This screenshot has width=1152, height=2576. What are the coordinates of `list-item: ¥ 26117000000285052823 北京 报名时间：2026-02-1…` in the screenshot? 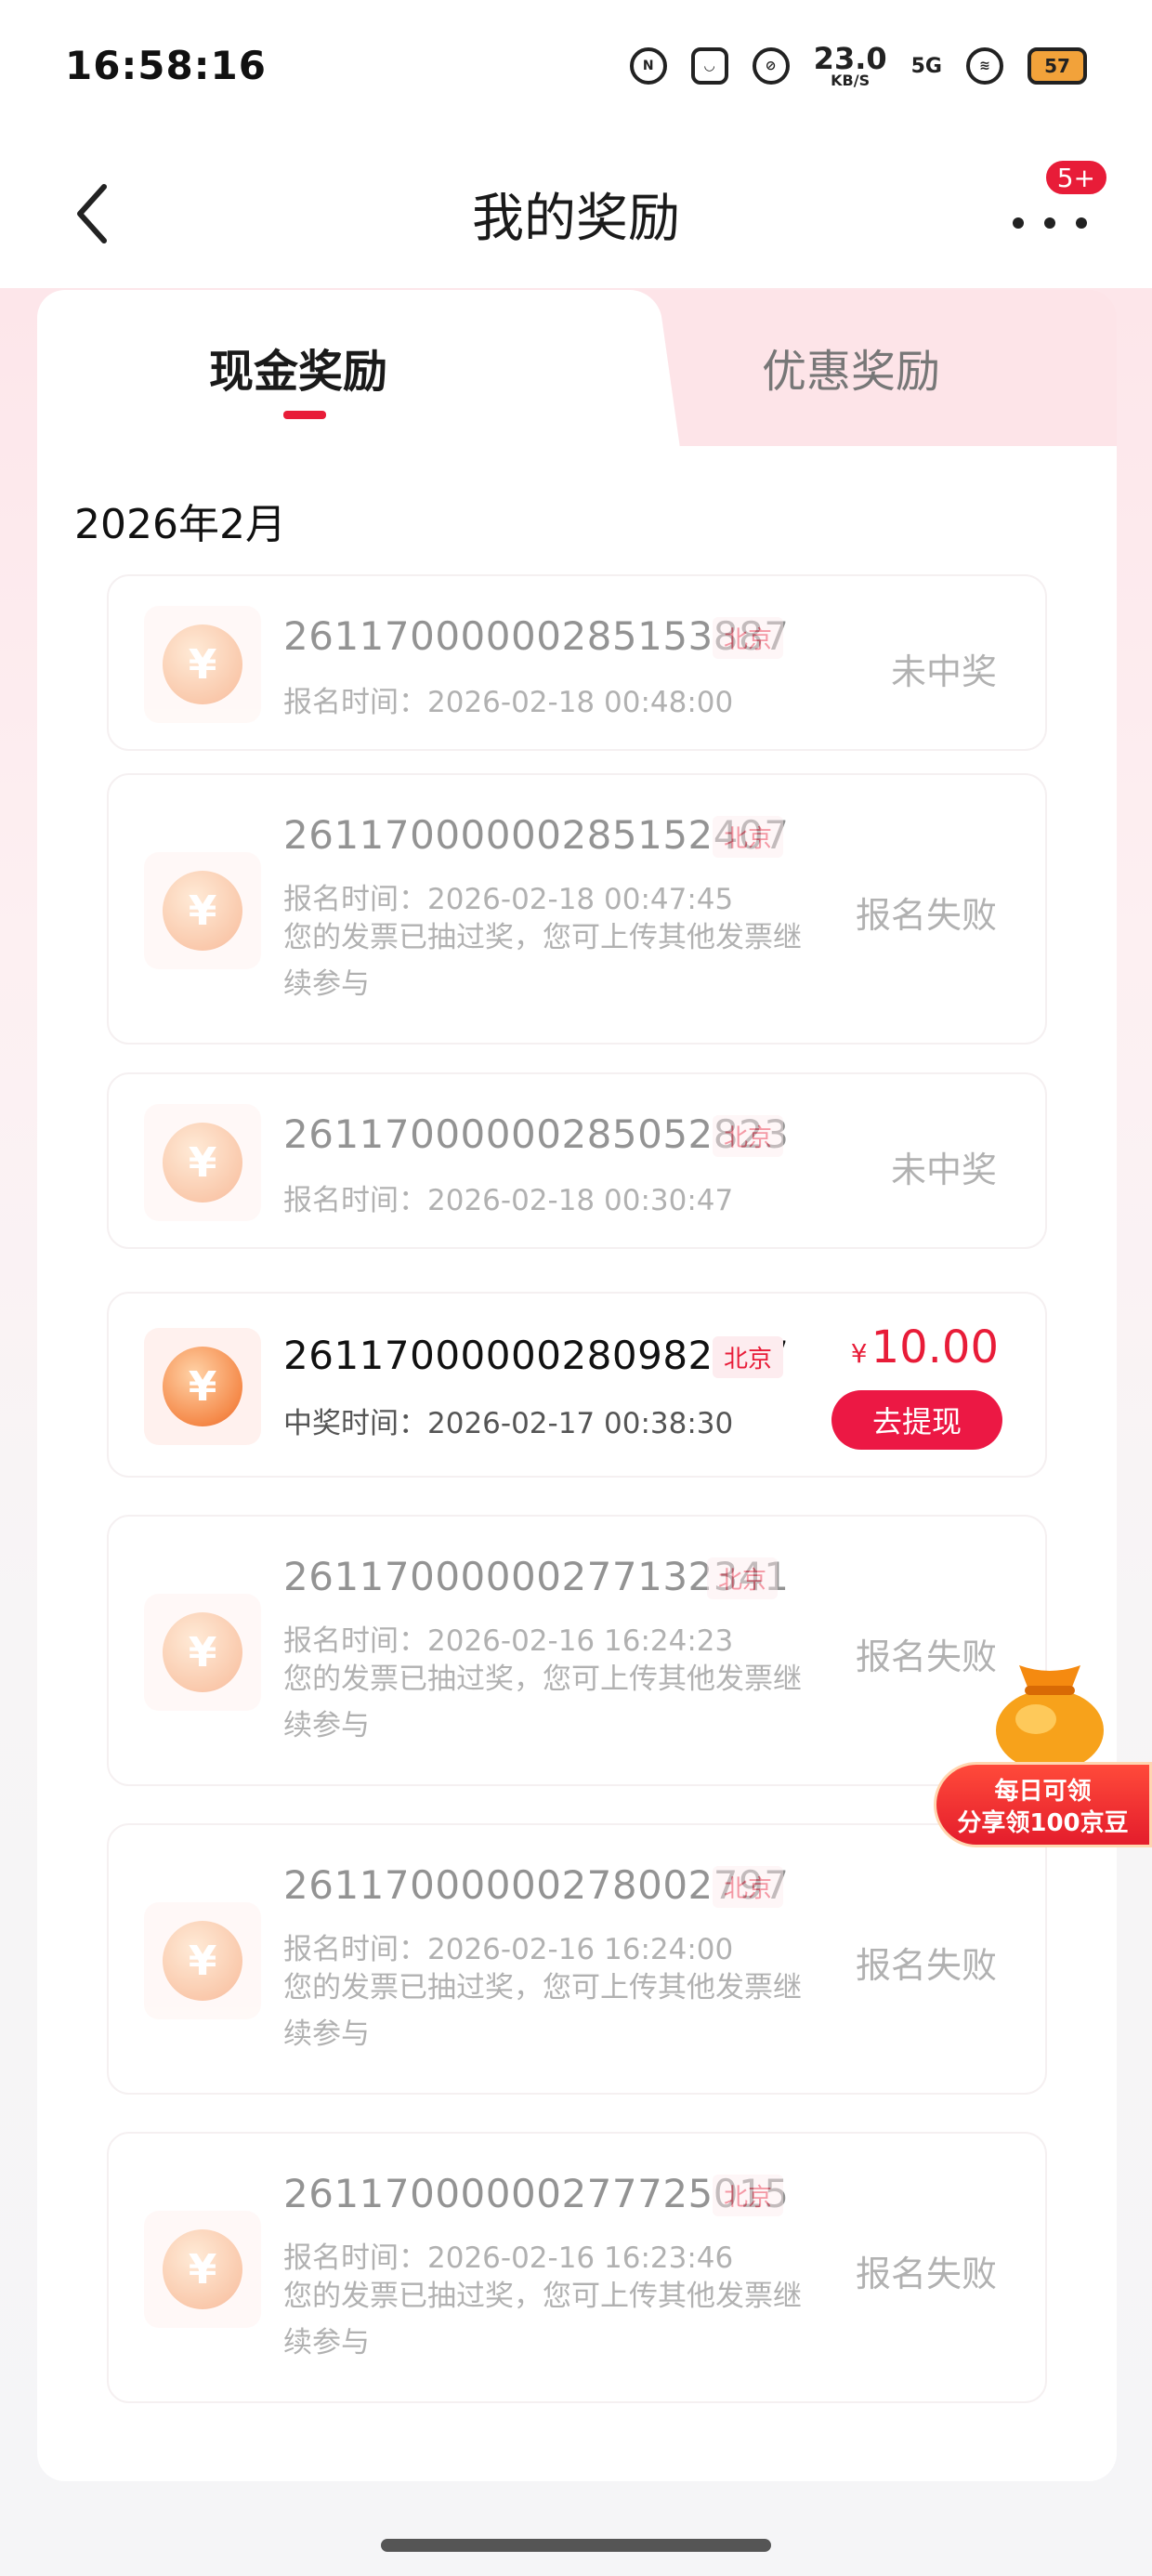 It's located at (577, 1160).